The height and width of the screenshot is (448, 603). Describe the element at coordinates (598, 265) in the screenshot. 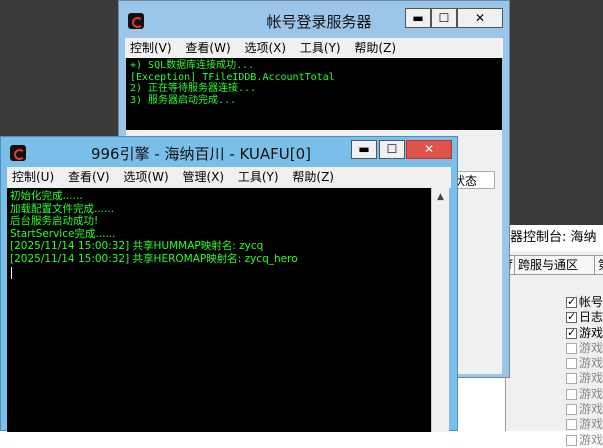

I see `tab-partial-next: 第` at that location.